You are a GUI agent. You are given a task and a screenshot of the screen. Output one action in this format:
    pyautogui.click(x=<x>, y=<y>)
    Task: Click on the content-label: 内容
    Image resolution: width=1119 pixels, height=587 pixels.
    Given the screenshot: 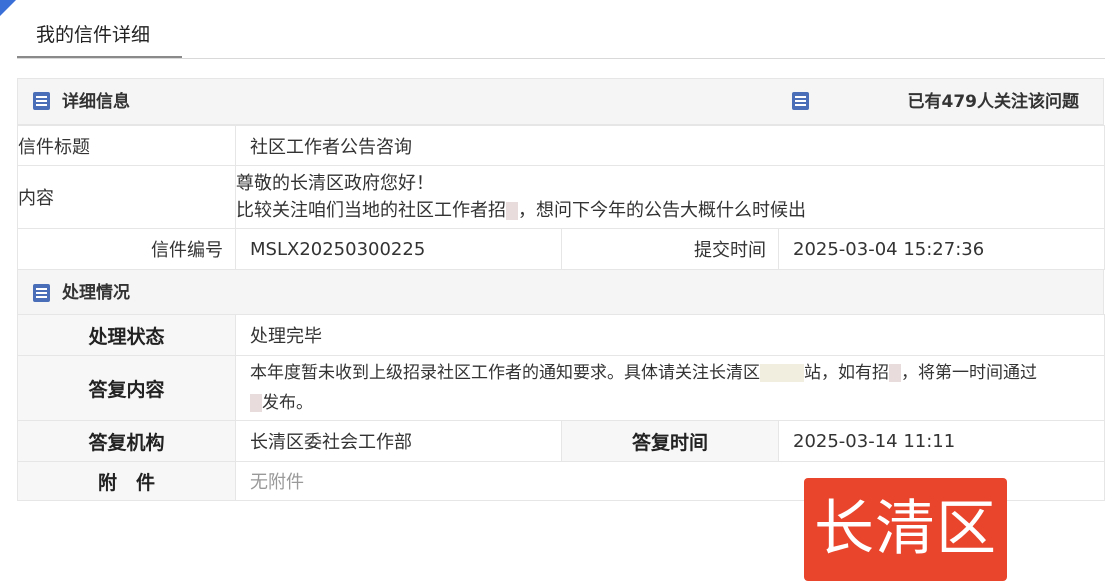 What is the action you would take?
    pyautogui.click(x=126, y=197)
    